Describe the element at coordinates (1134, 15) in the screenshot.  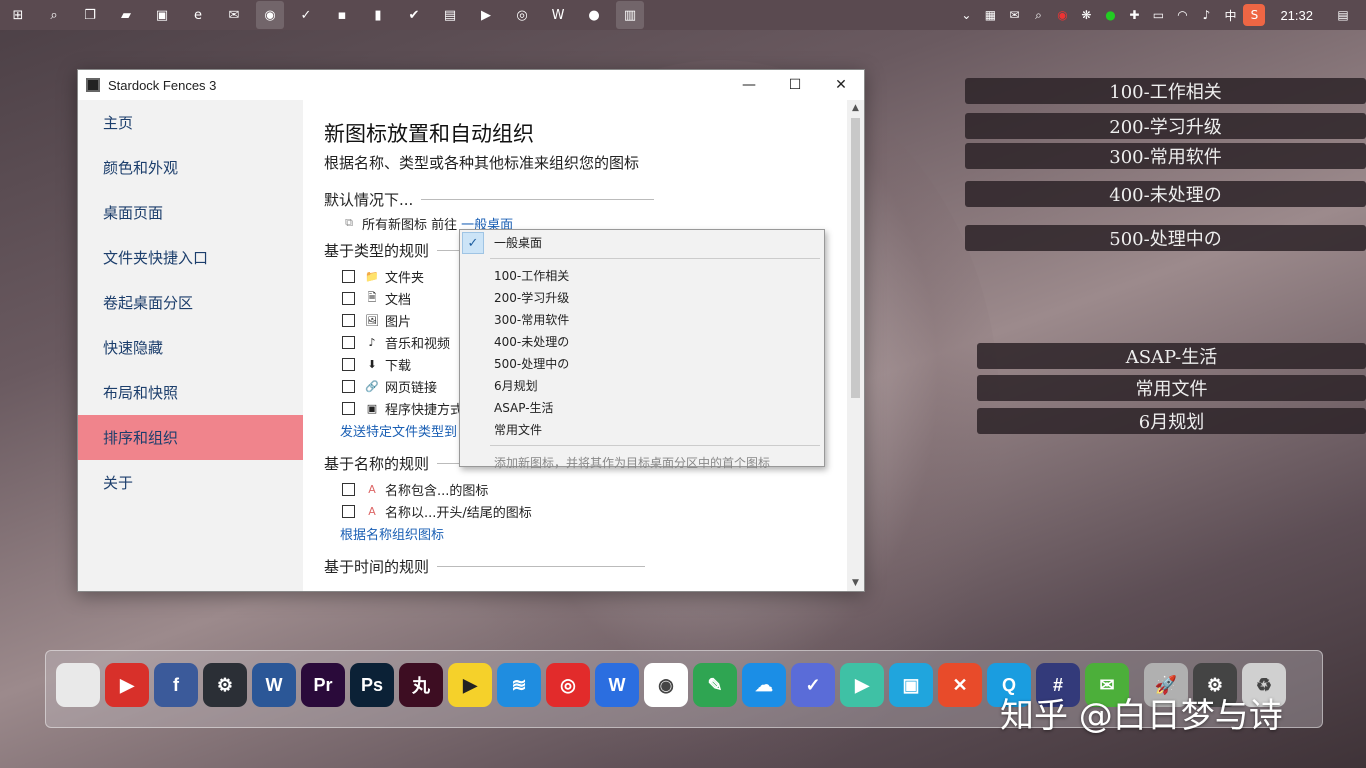
I see `tray-app4-icon: ✚` at that location.